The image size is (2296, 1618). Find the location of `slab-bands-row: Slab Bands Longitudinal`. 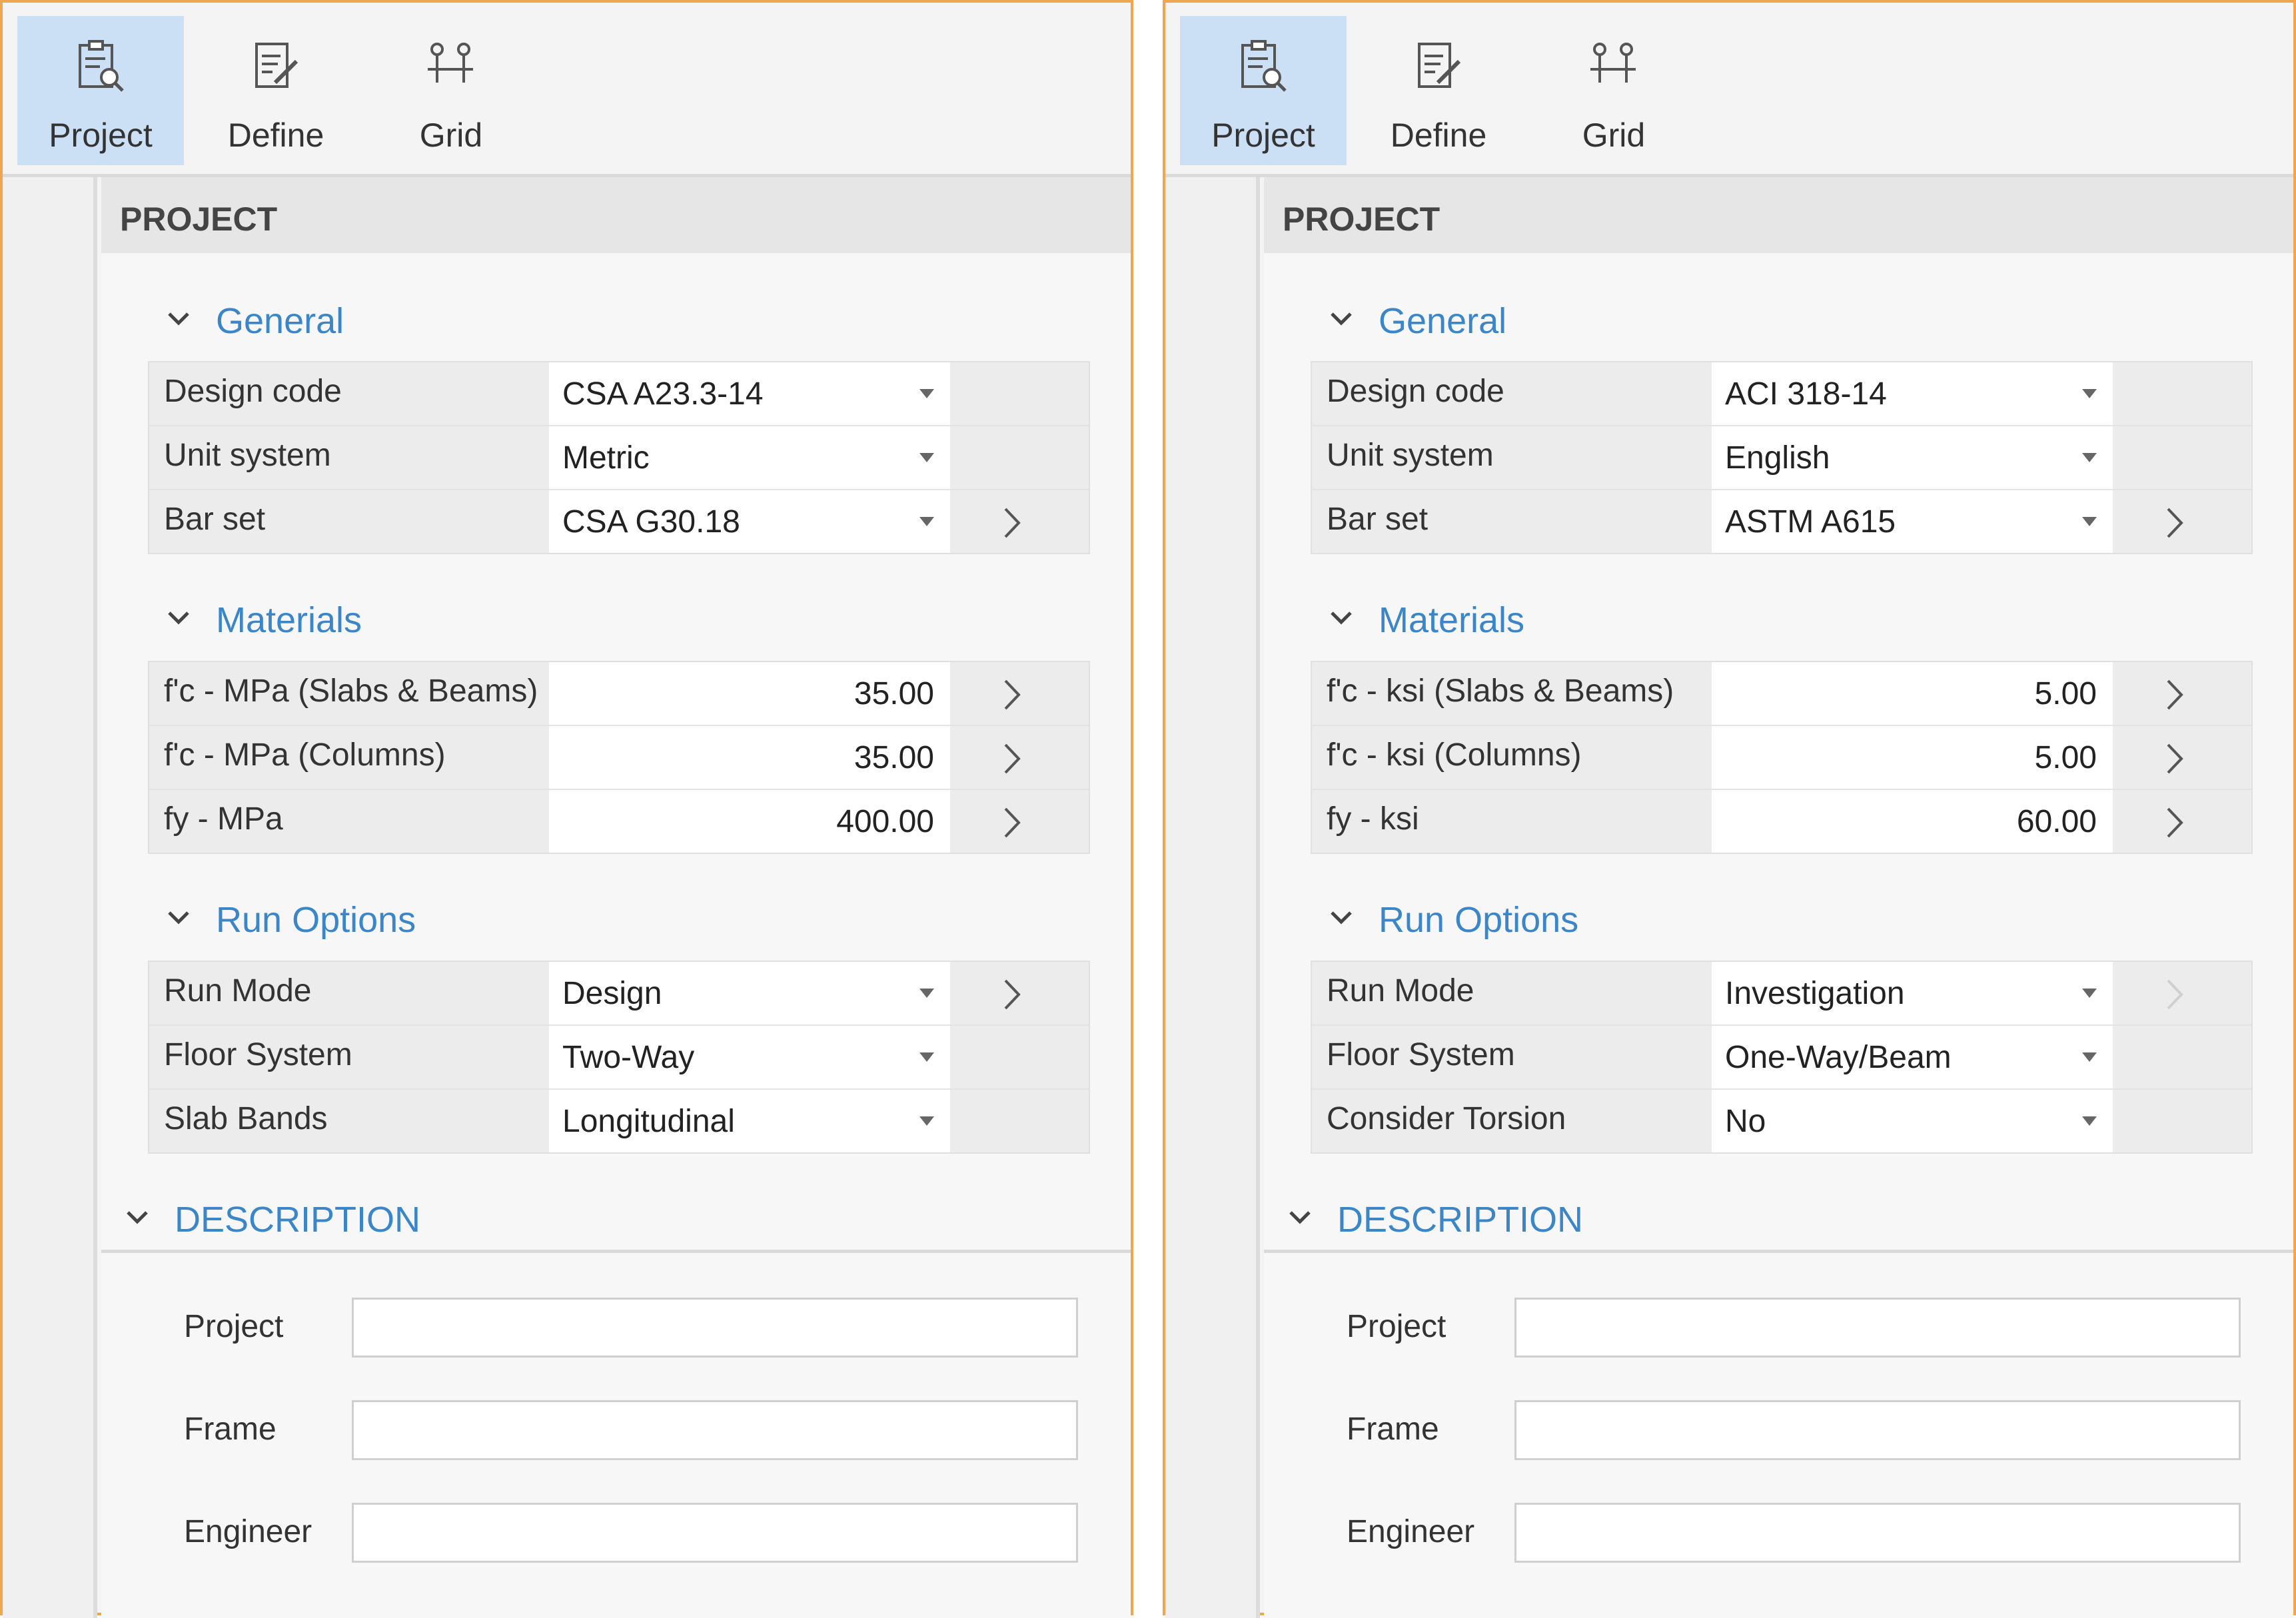

slab-bands-row: Slab Bands Longitudinal is located at coordinates (619, 1122).